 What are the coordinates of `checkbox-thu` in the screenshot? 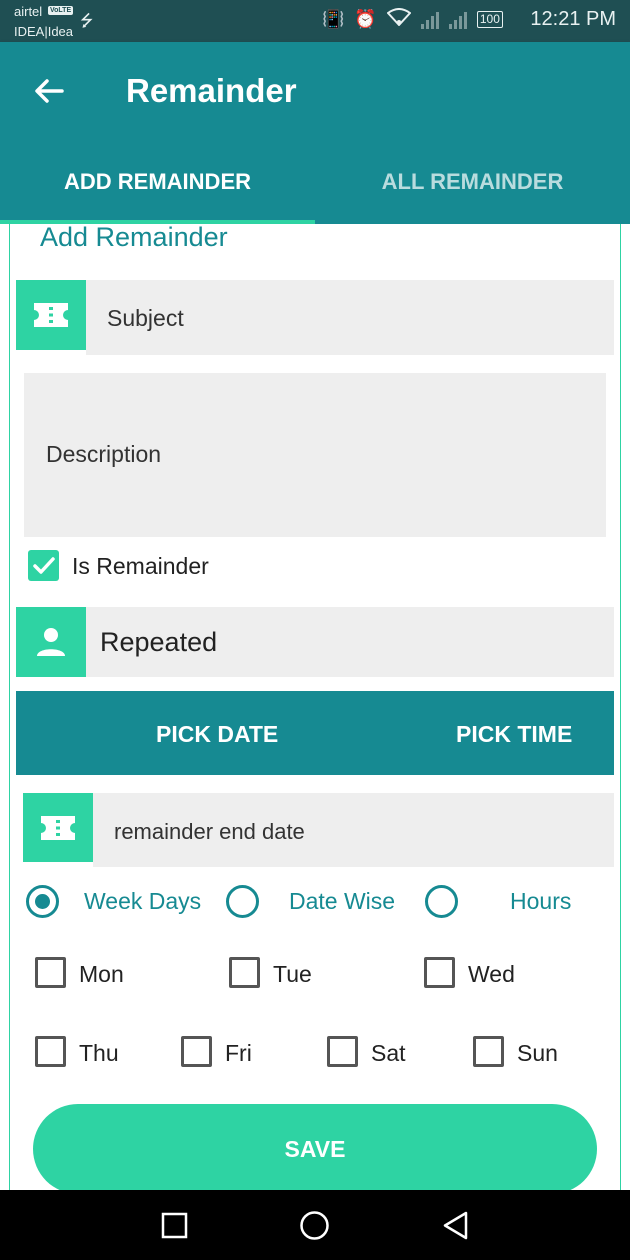 It's located at (50, 1051).